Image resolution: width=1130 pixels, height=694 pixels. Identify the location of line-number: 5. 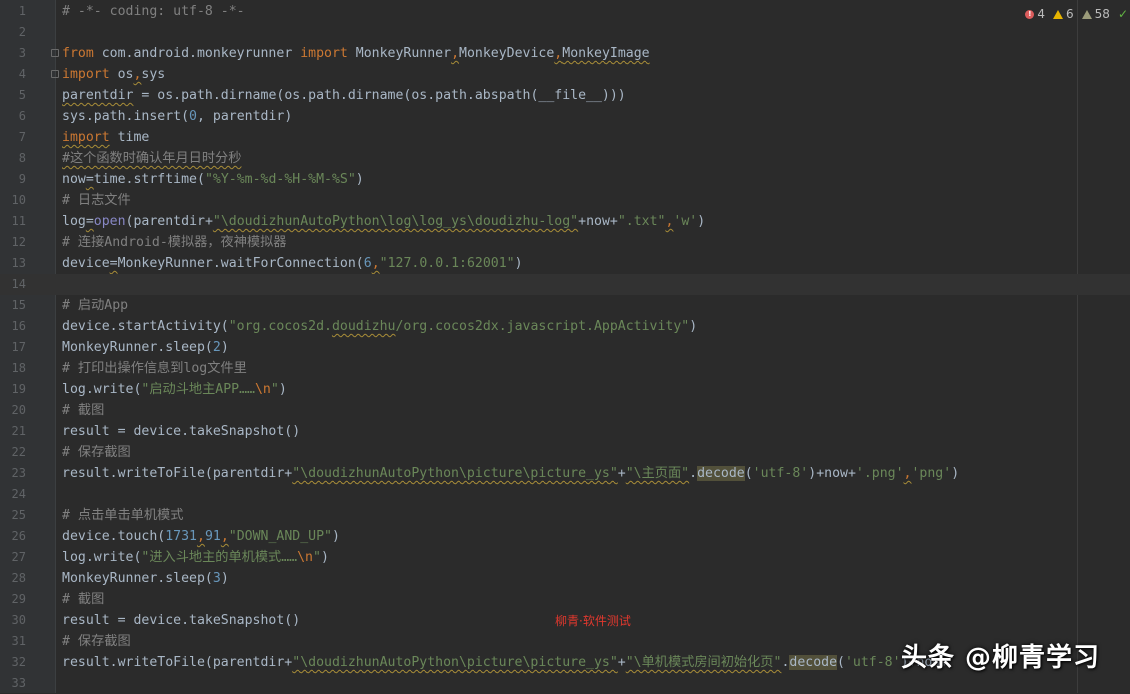
(22, 95).